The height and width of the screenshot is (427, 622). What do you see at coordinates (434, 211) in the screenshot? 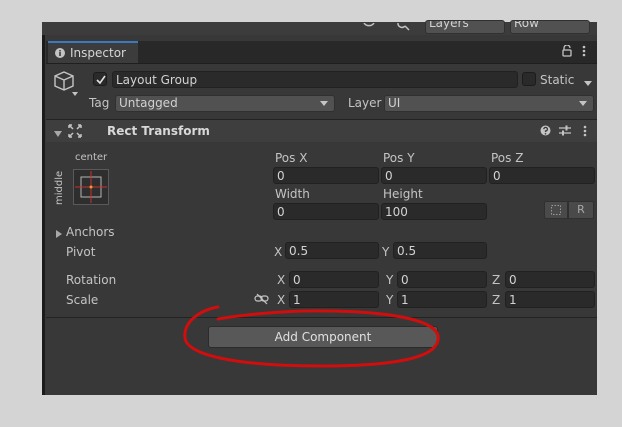
I see `height-field: 100` at bounding box center [434, 211].